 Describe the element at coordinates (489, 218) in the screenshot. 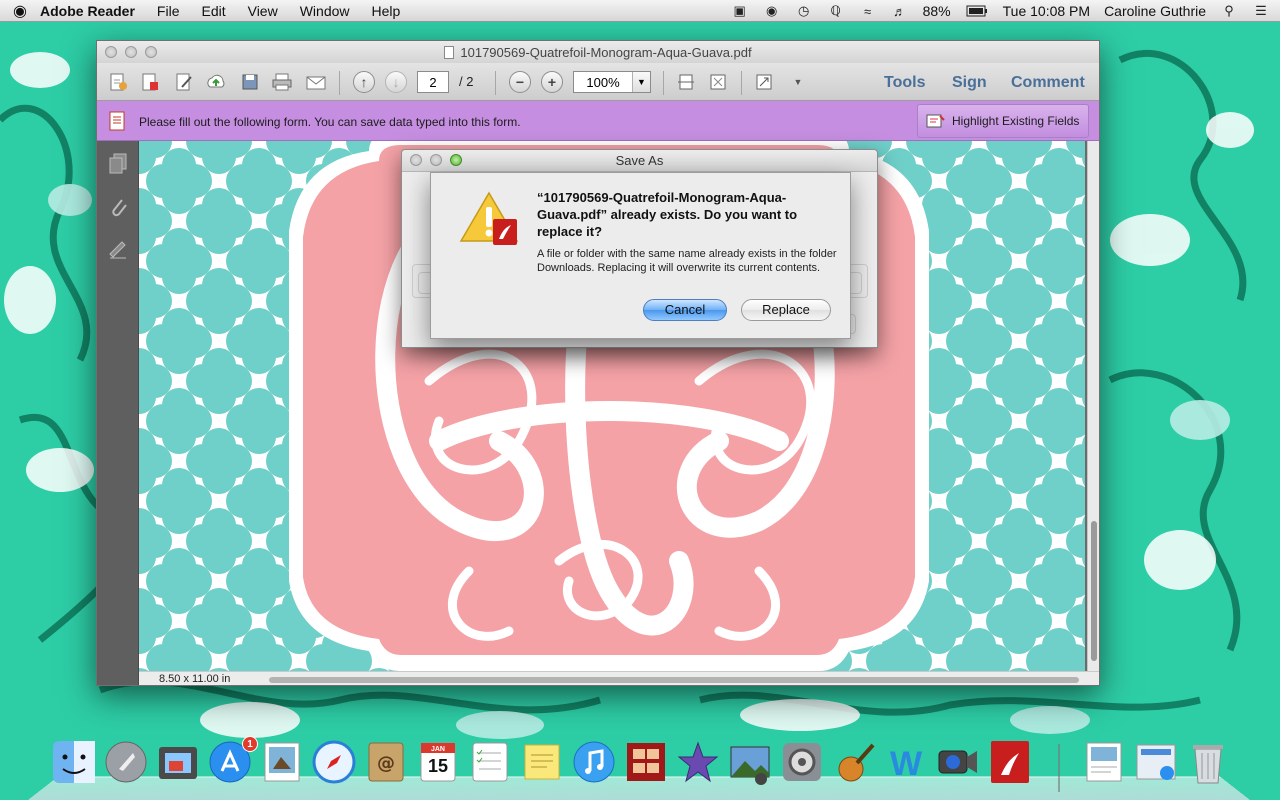

I see `warning-icon` at that location.